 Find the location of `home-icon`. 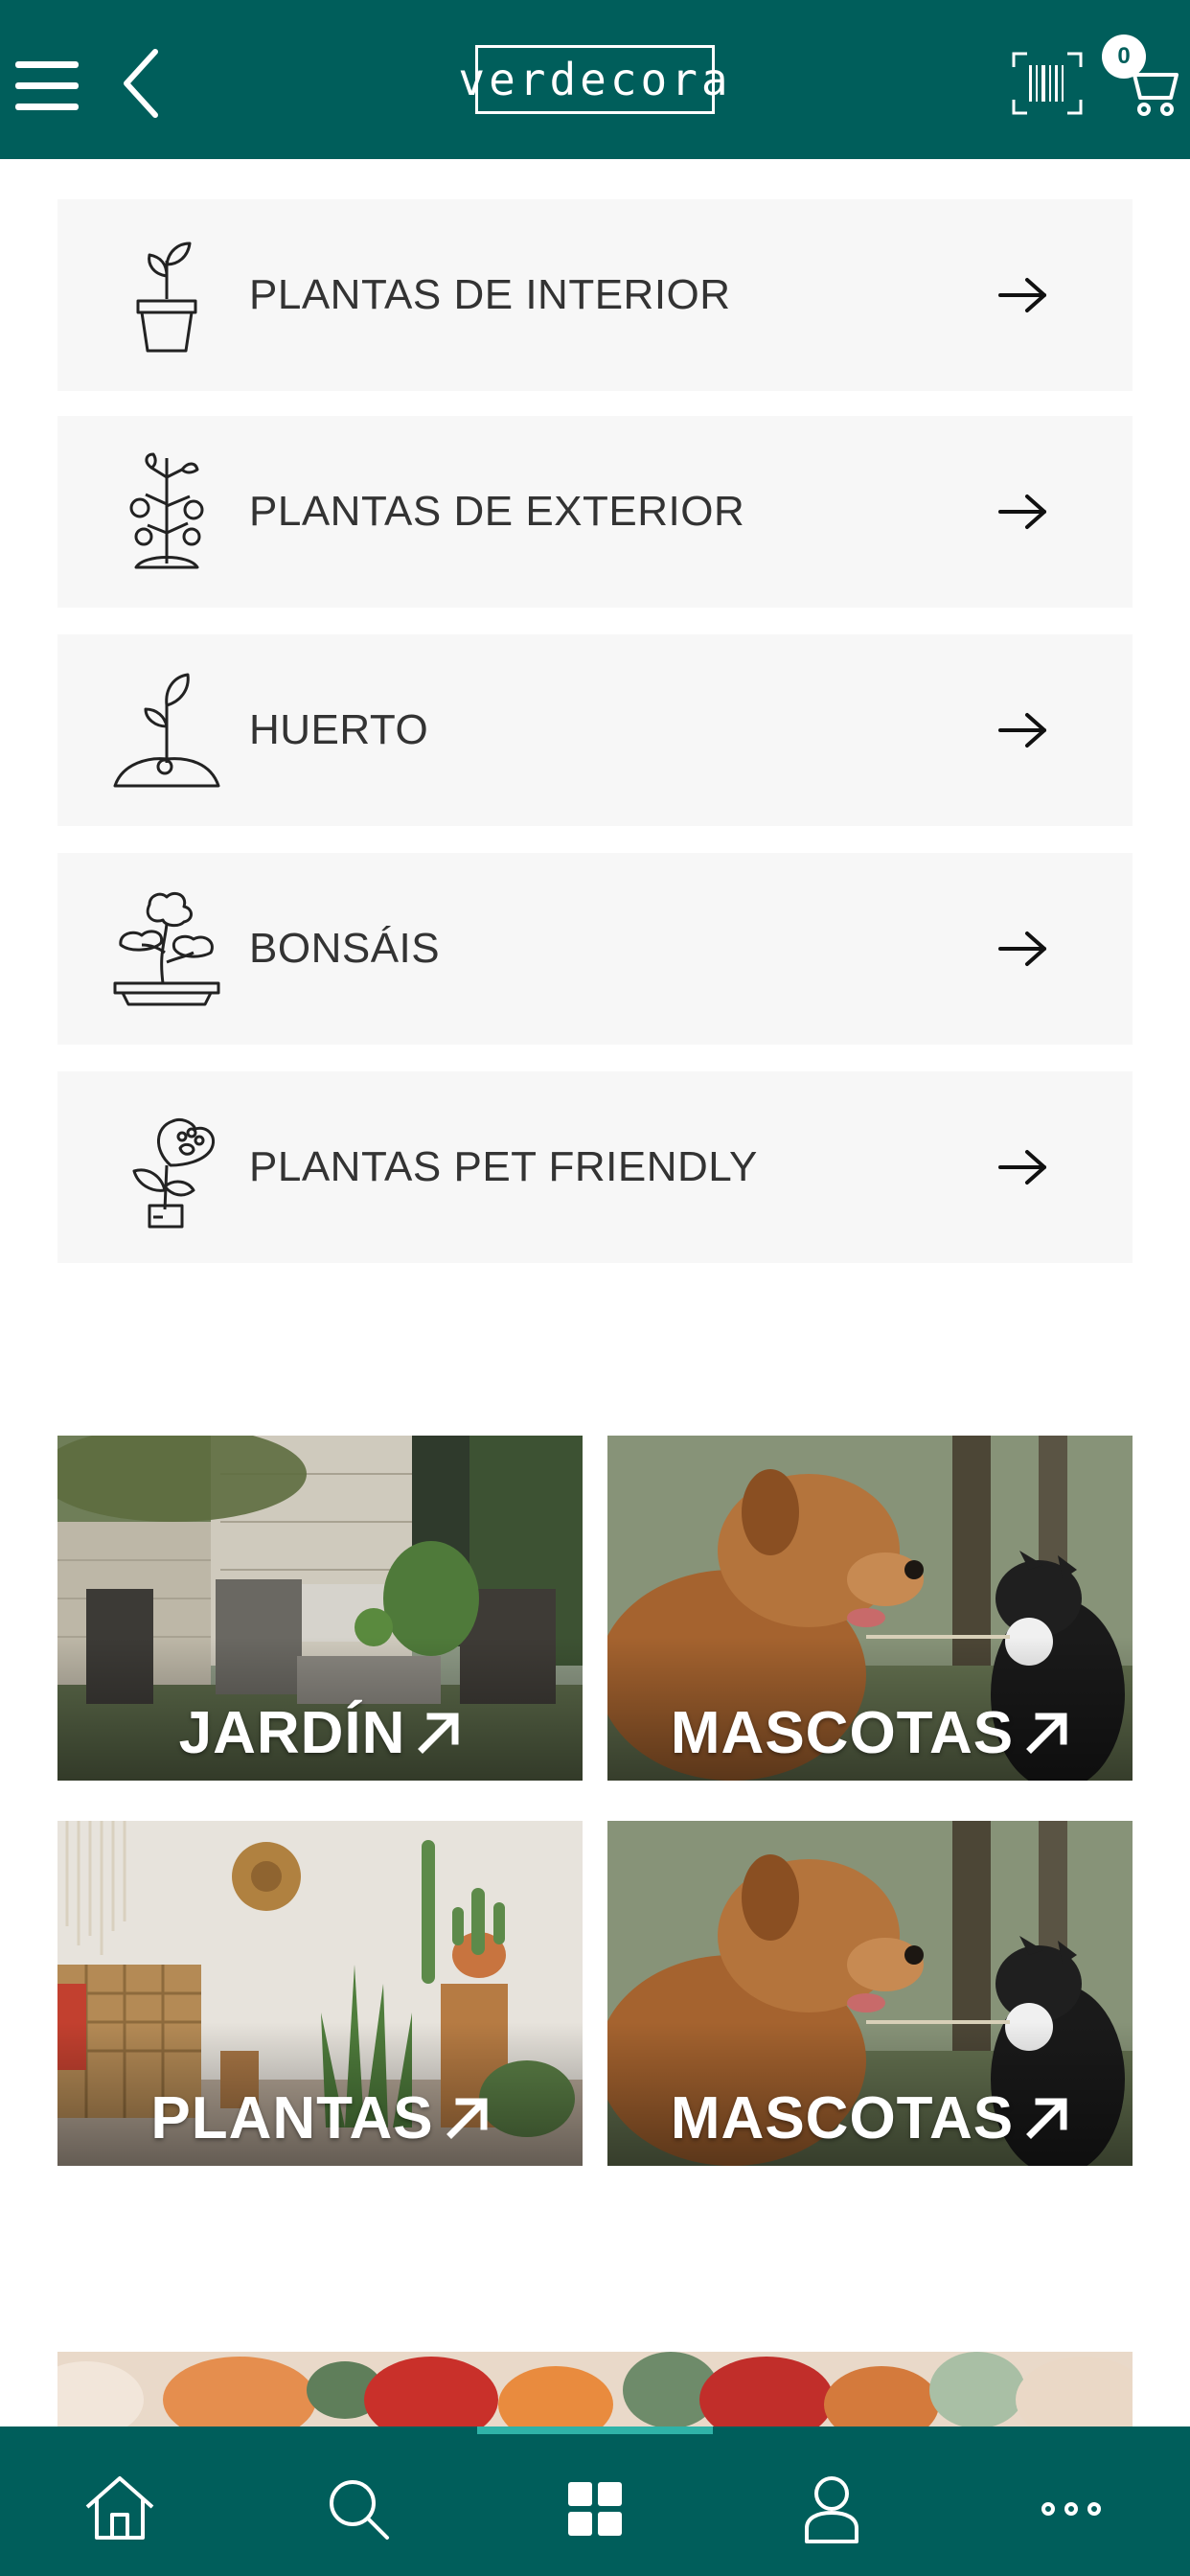

home-icon is located at coordinates (120, 2509).